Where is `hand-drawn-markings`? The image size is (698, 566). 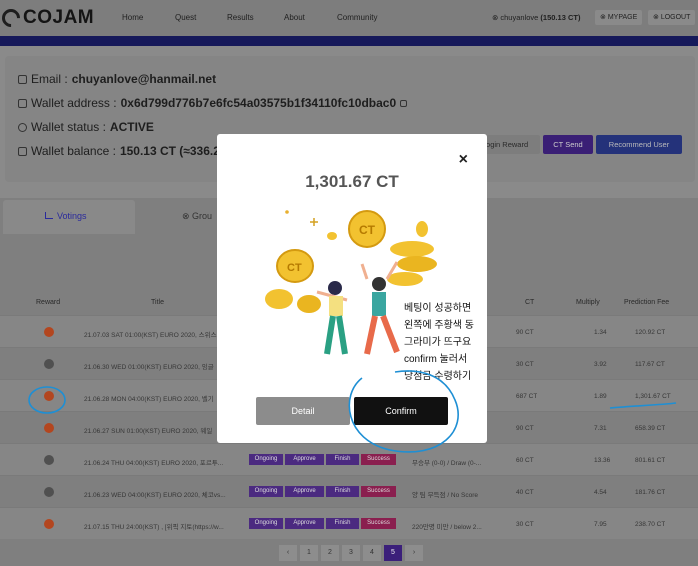
hand-drawn-markings is located at coordinates (352, 411).